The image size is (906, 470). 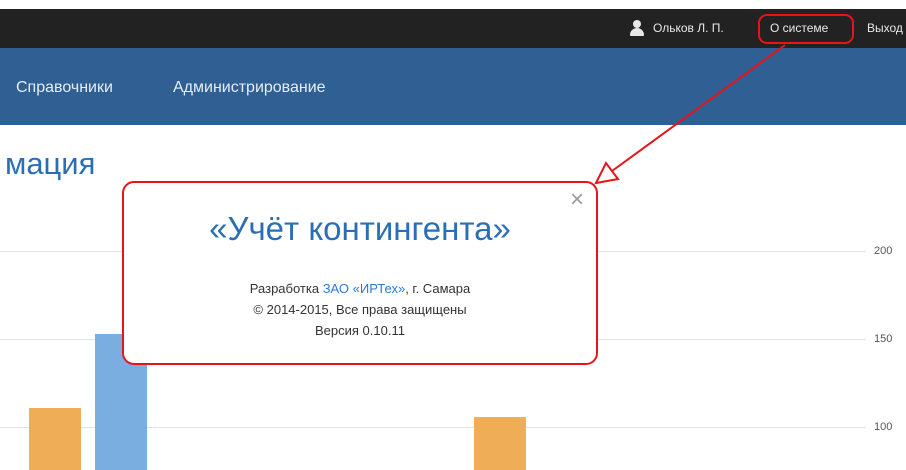 I want to click on tick-label: 200, so click(x=883, y=251).